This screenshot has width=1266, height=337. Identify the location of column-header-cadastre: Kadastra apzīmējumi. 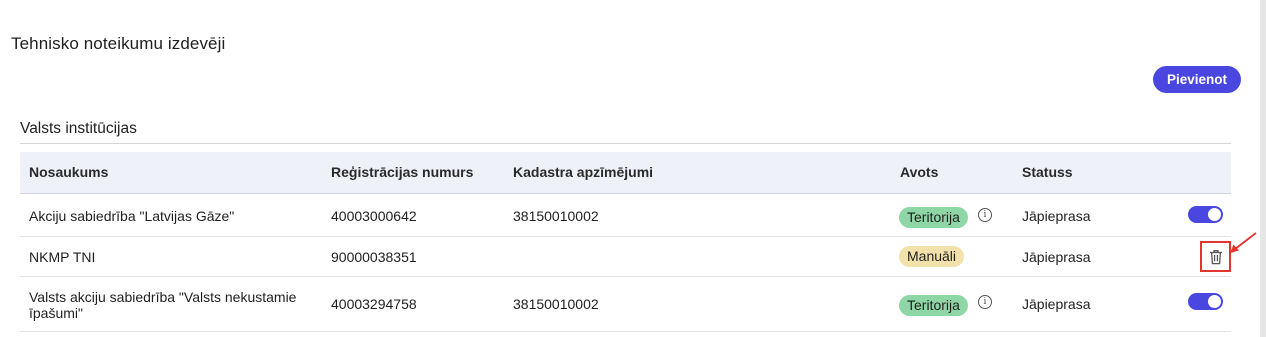
(583, 172).